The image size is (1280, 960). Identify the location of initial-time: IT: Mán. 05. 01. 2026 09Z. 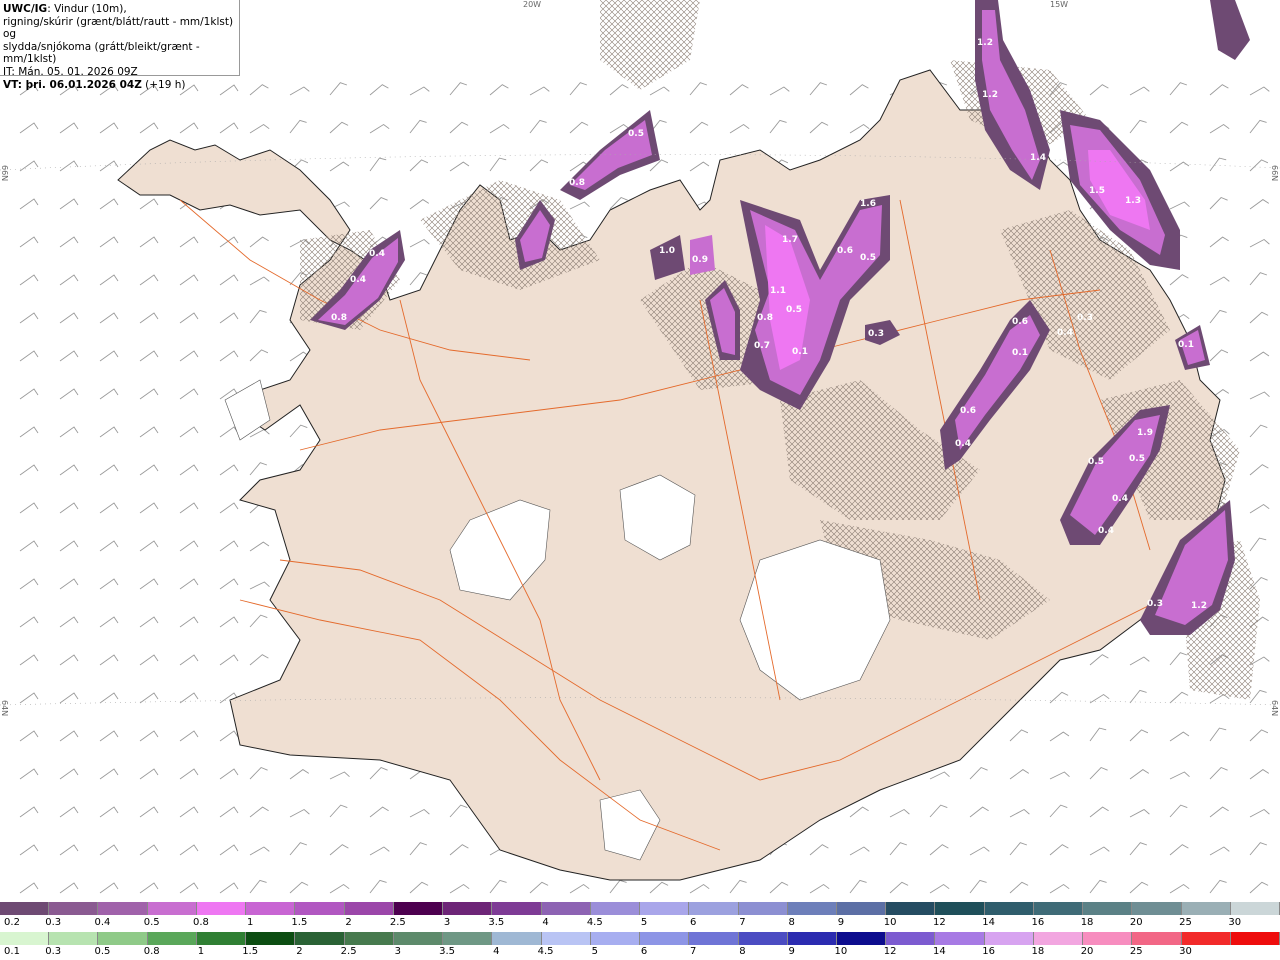
(70, 71).